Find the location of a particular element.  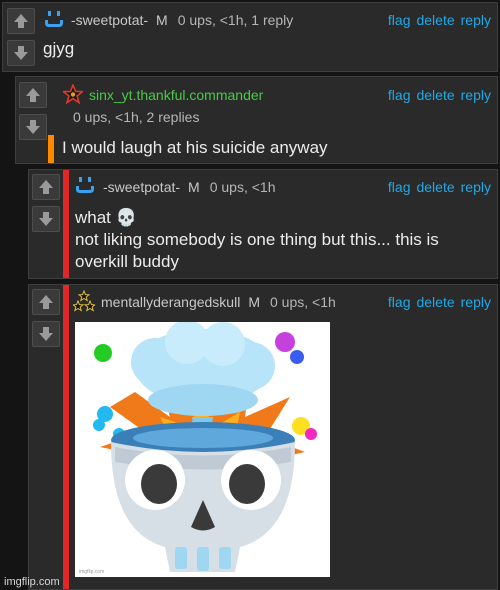

comment-text-line: I would laugh at his suicide anyway is located at coordinates (195, 147).